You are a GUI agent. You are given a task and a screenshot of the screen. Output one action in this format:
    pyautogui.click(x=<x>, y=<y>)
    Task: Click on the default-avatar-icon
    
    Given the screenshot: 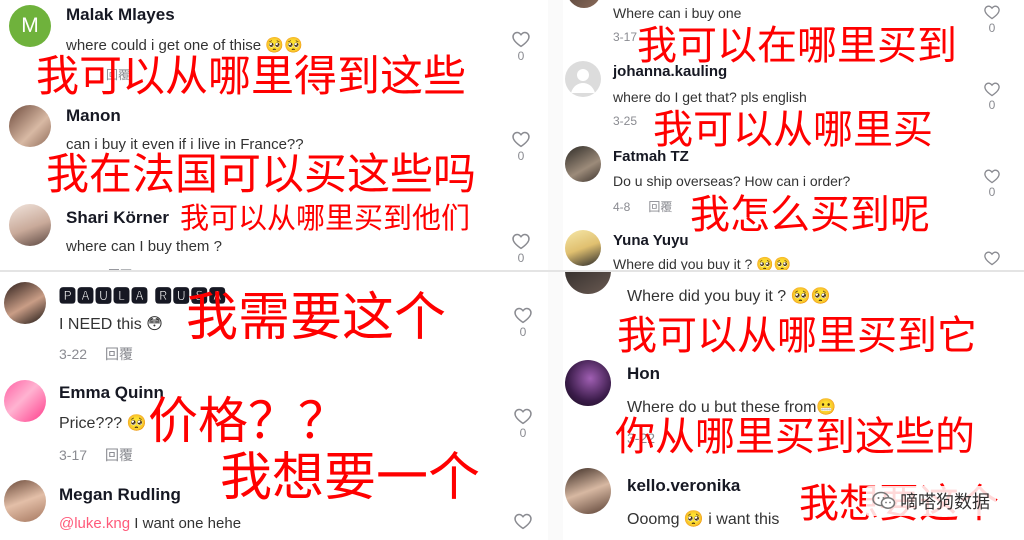 What is the action you would take?
    pyautogui.click(x=583, y=81)
    